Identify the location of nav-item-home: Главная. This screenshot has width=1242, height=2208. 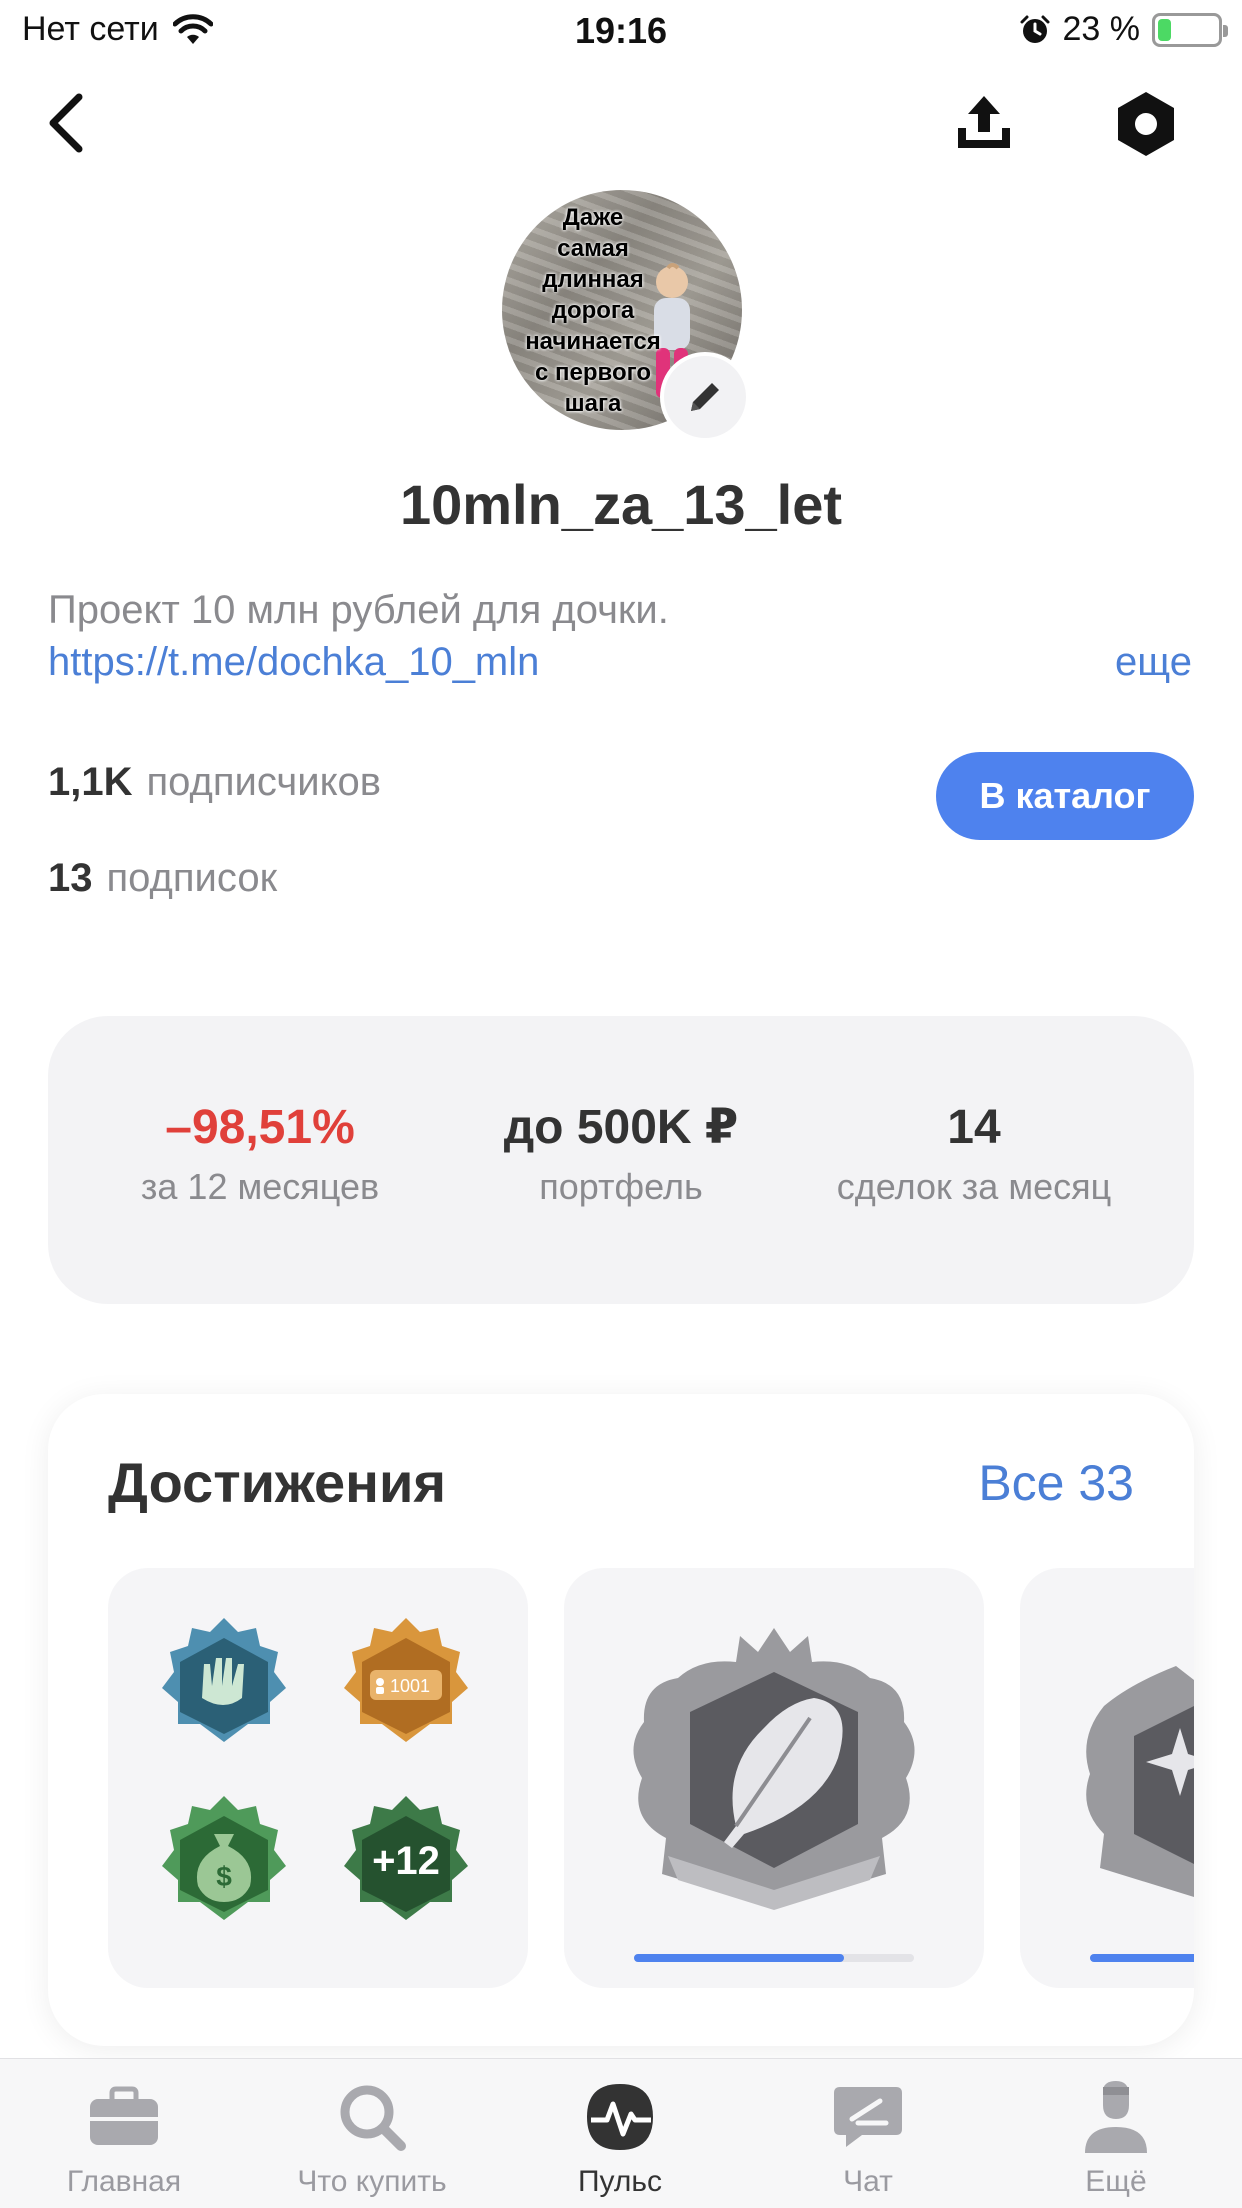
(124, 2138).